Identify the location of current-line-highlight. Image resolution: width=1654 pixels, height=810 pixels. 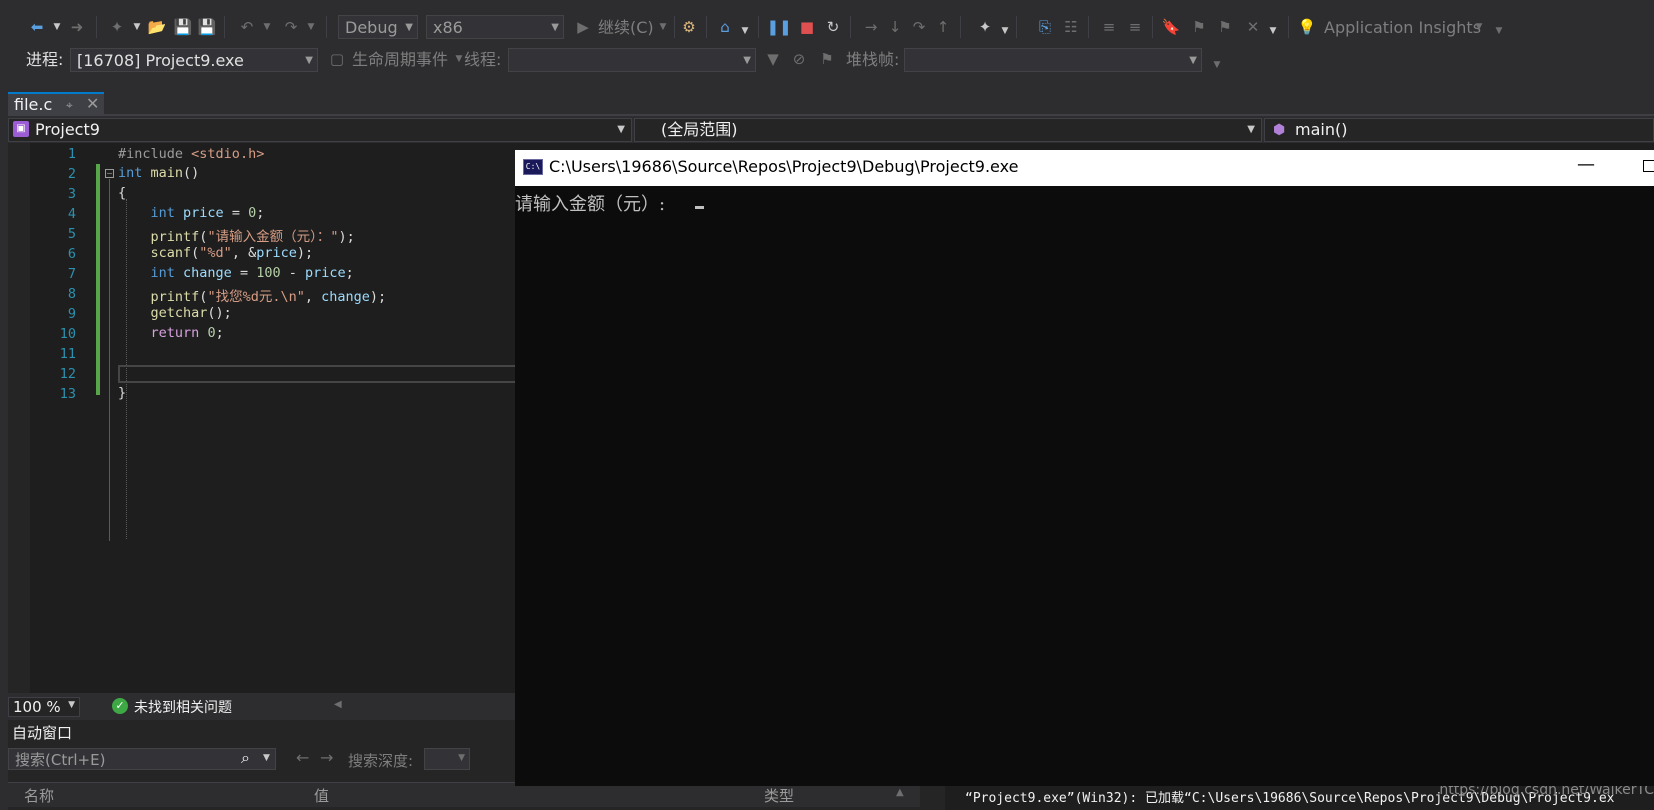
(322, 374).